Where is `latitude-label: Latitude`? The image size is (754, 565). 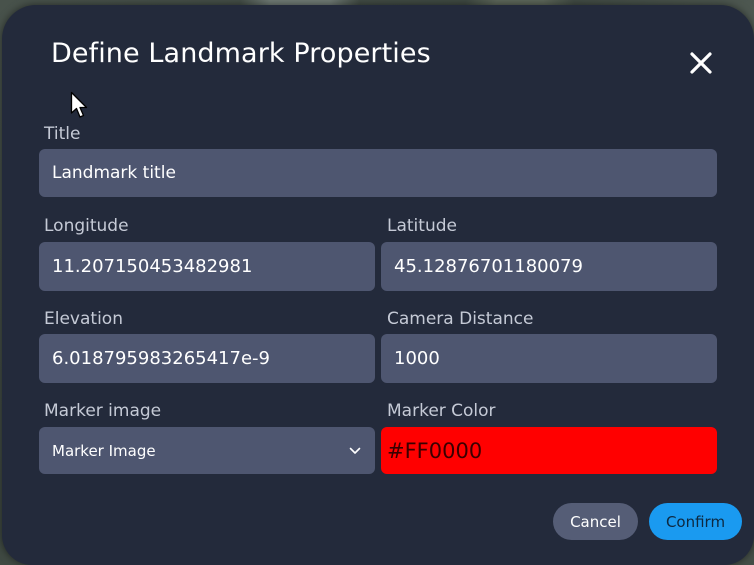
latitude-label: Latitude is located at coordinates (422, 226).